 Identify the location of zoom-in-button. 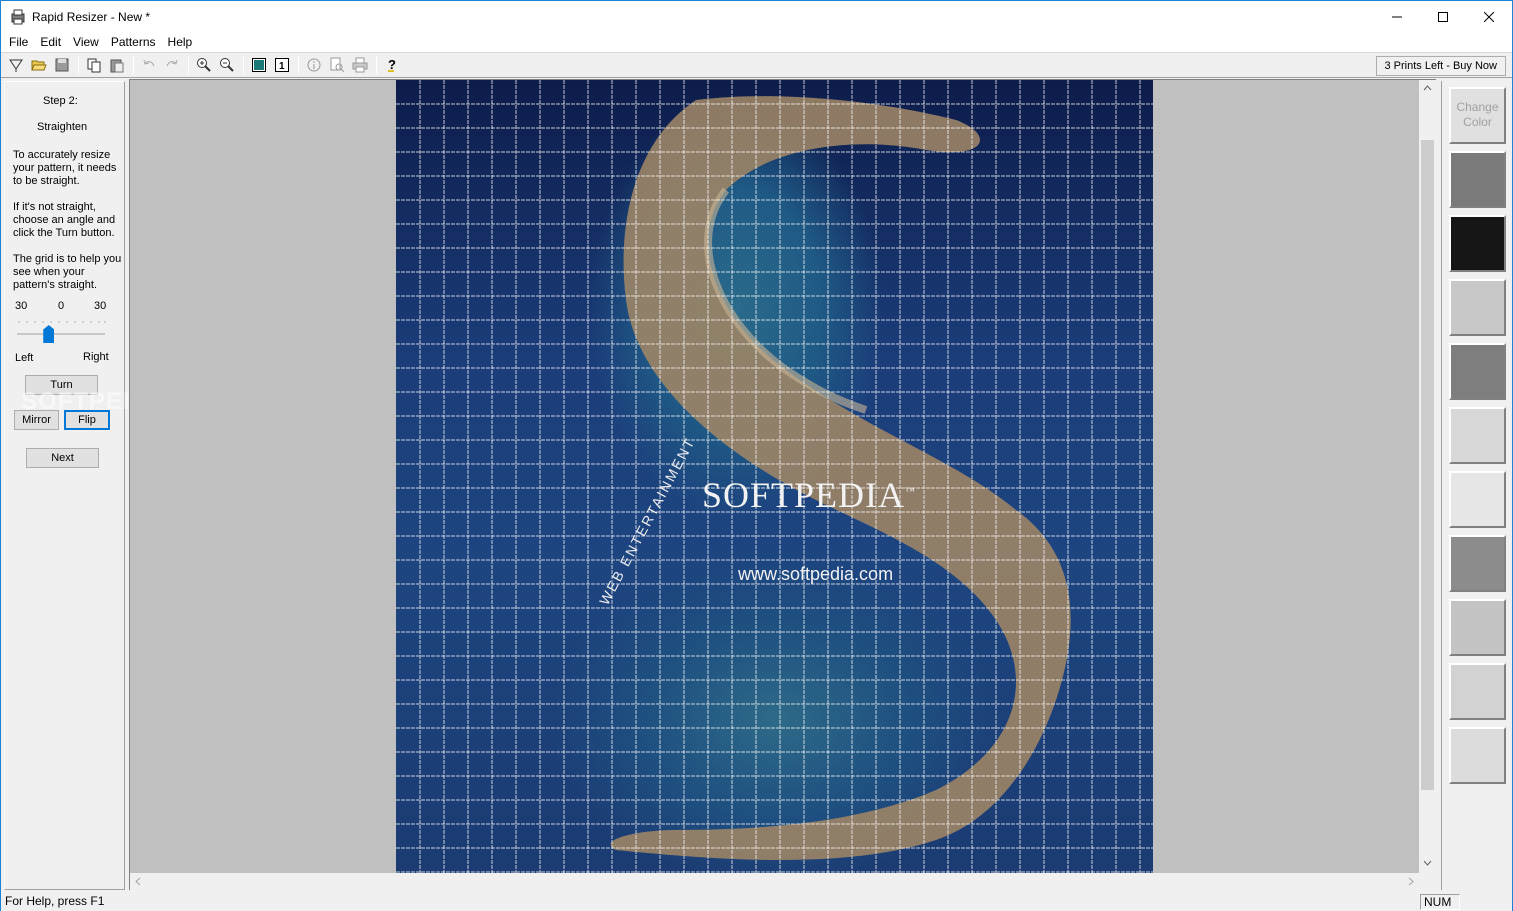
(204, 65).